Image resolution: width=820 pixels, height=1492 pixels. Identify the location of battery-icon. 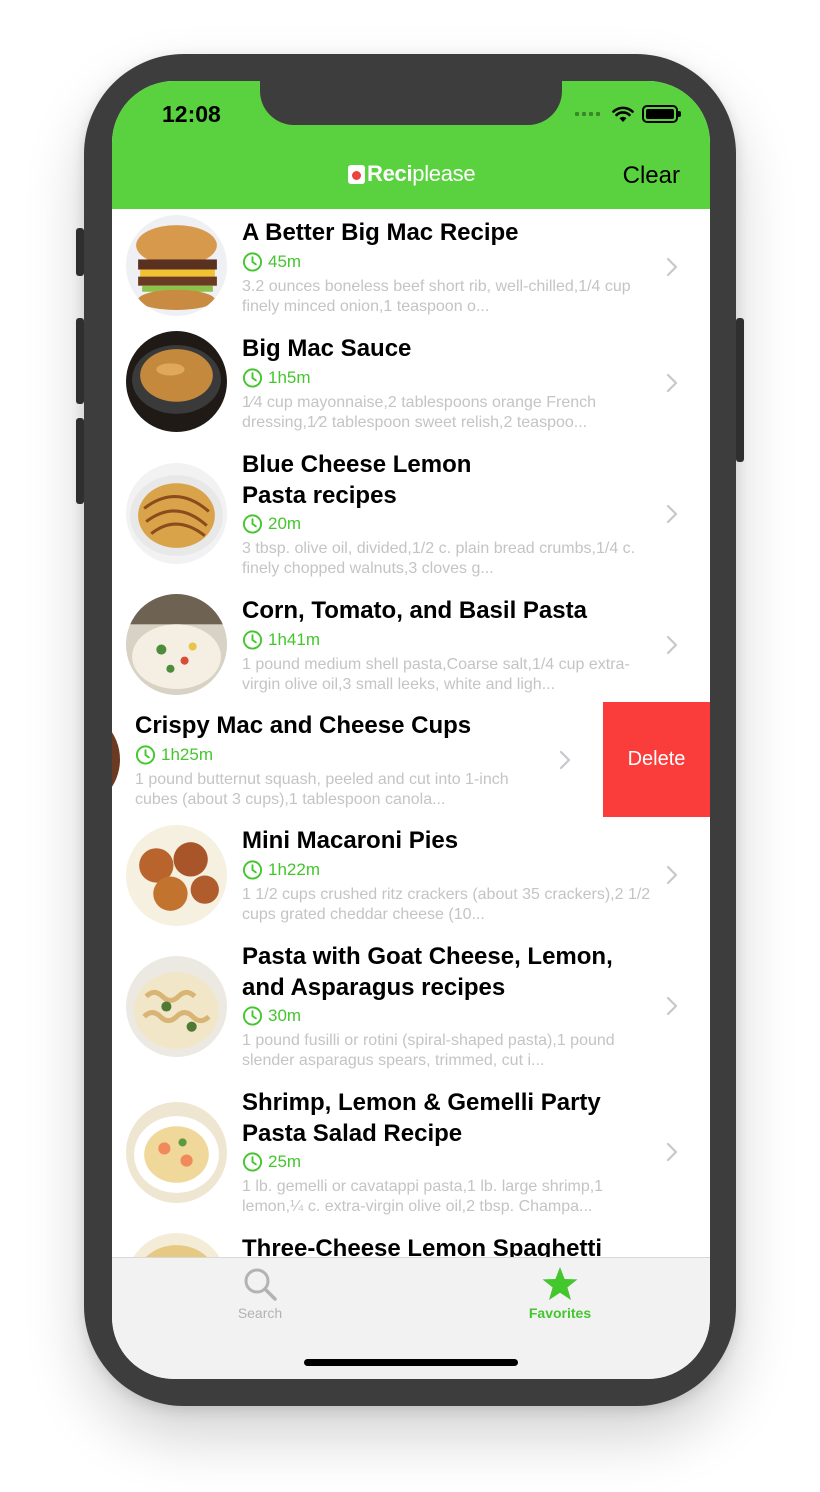
(661, 114).